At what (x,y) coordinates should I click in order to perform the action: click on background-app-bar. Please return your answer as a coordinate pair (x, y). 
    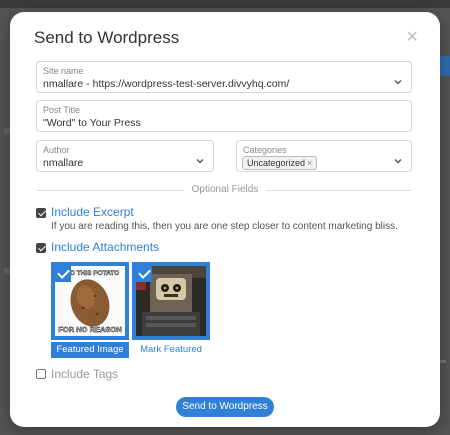
    Looking at the image, I should click on (225, 4).